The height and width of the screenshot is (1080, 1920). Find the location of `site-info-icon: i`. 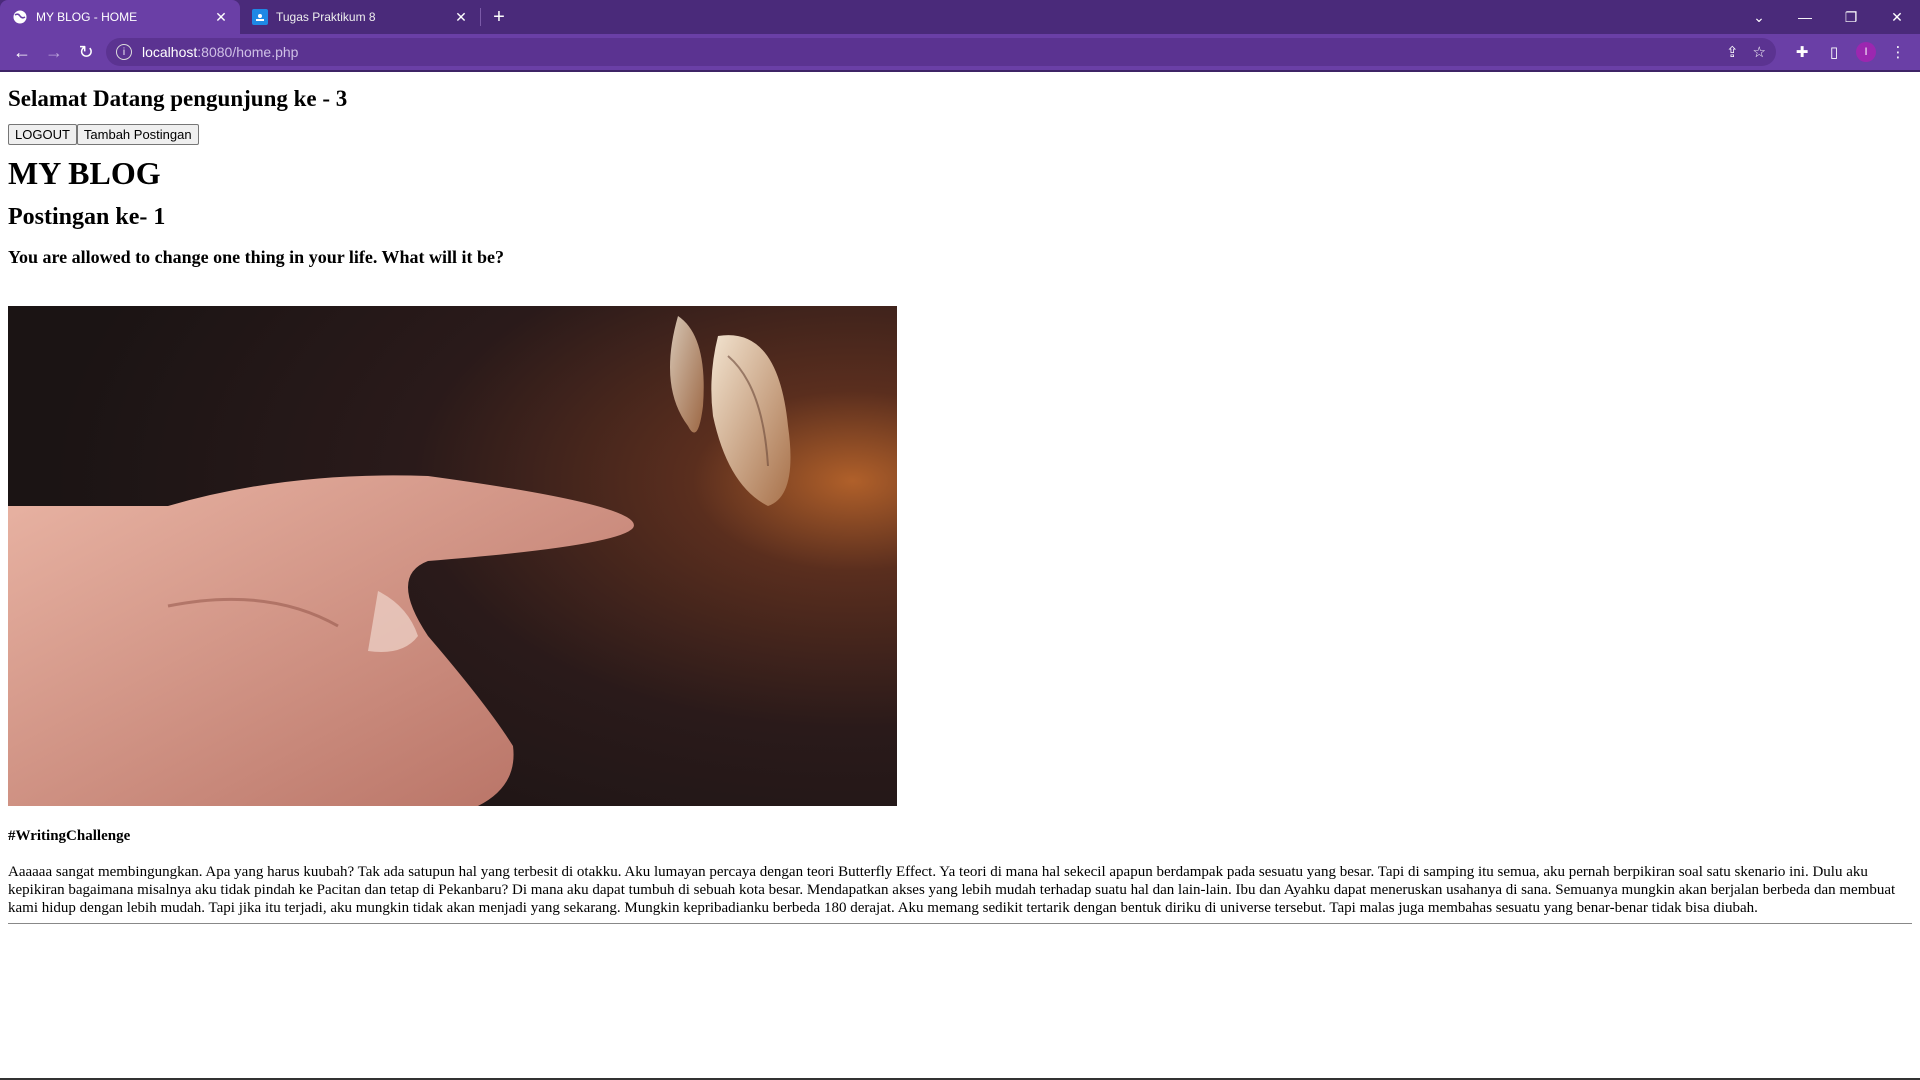

site-info-icon: i is located at coordinates (124, 52).